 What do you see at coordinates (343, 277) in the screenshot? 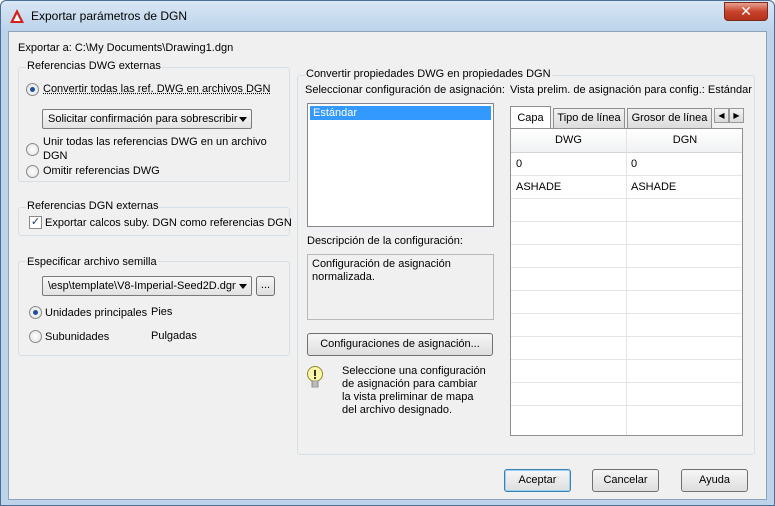
I see `description-line2: normalizada.` at bounding box center [343, 277].